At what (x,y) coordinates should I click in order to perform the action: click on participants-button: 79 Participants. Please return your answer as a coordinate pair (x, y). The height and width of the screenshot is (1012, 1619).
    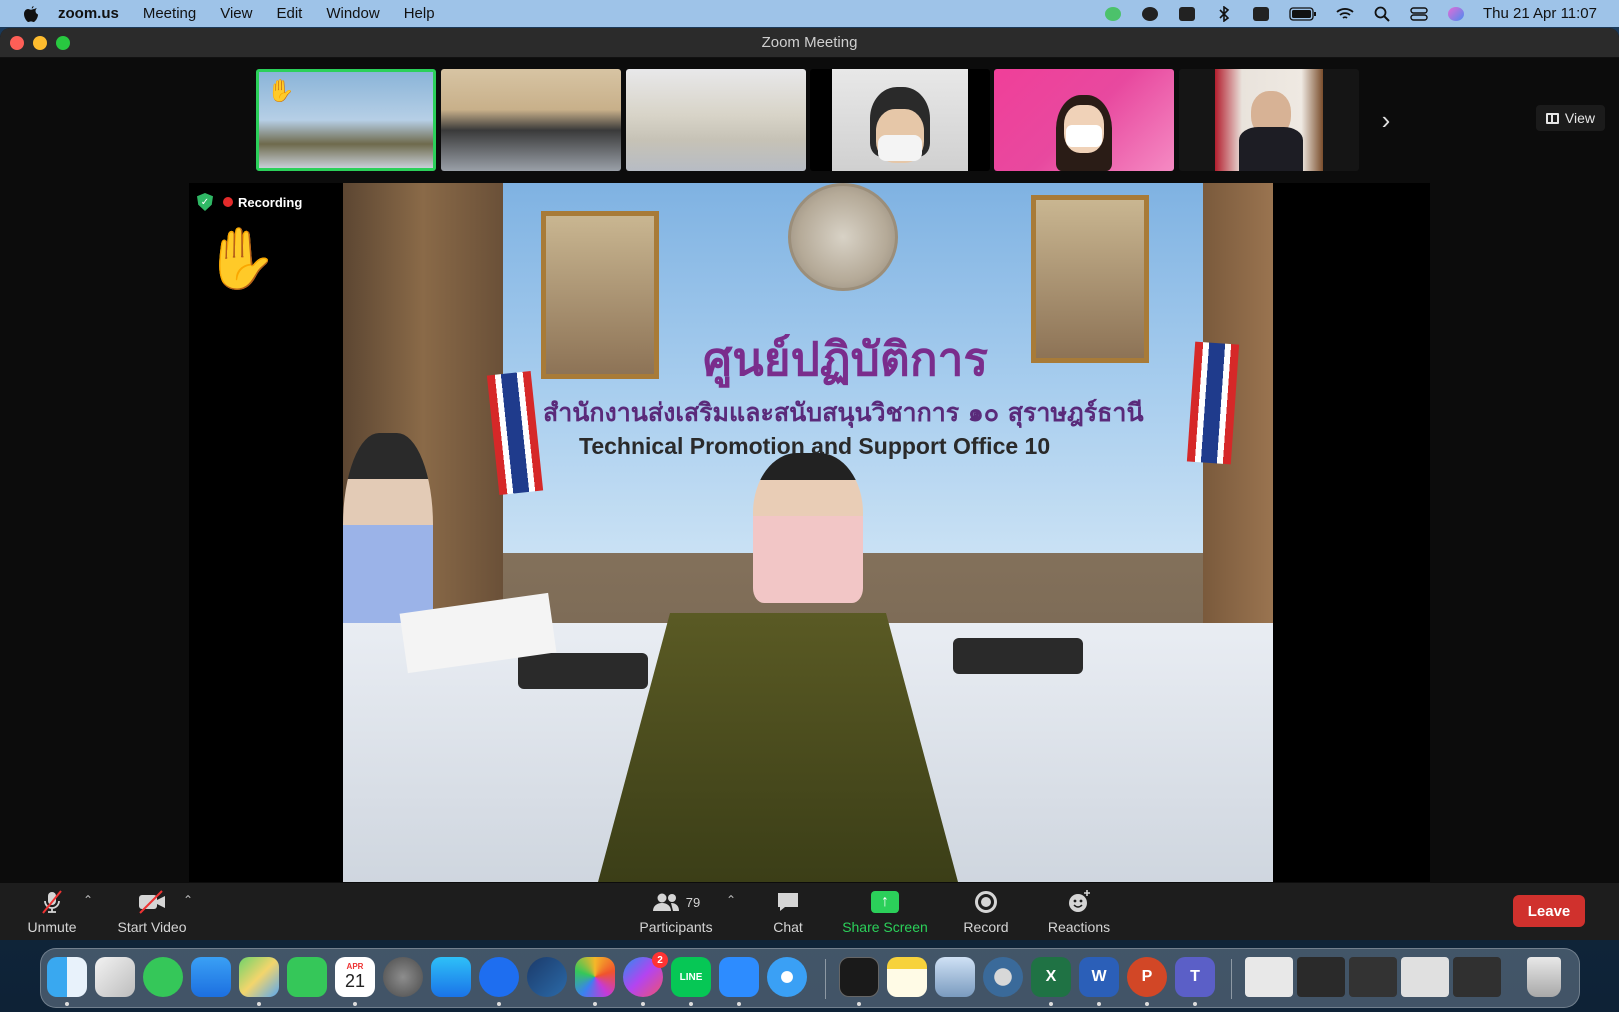
    Looking at the image, I should click on (676, 911).